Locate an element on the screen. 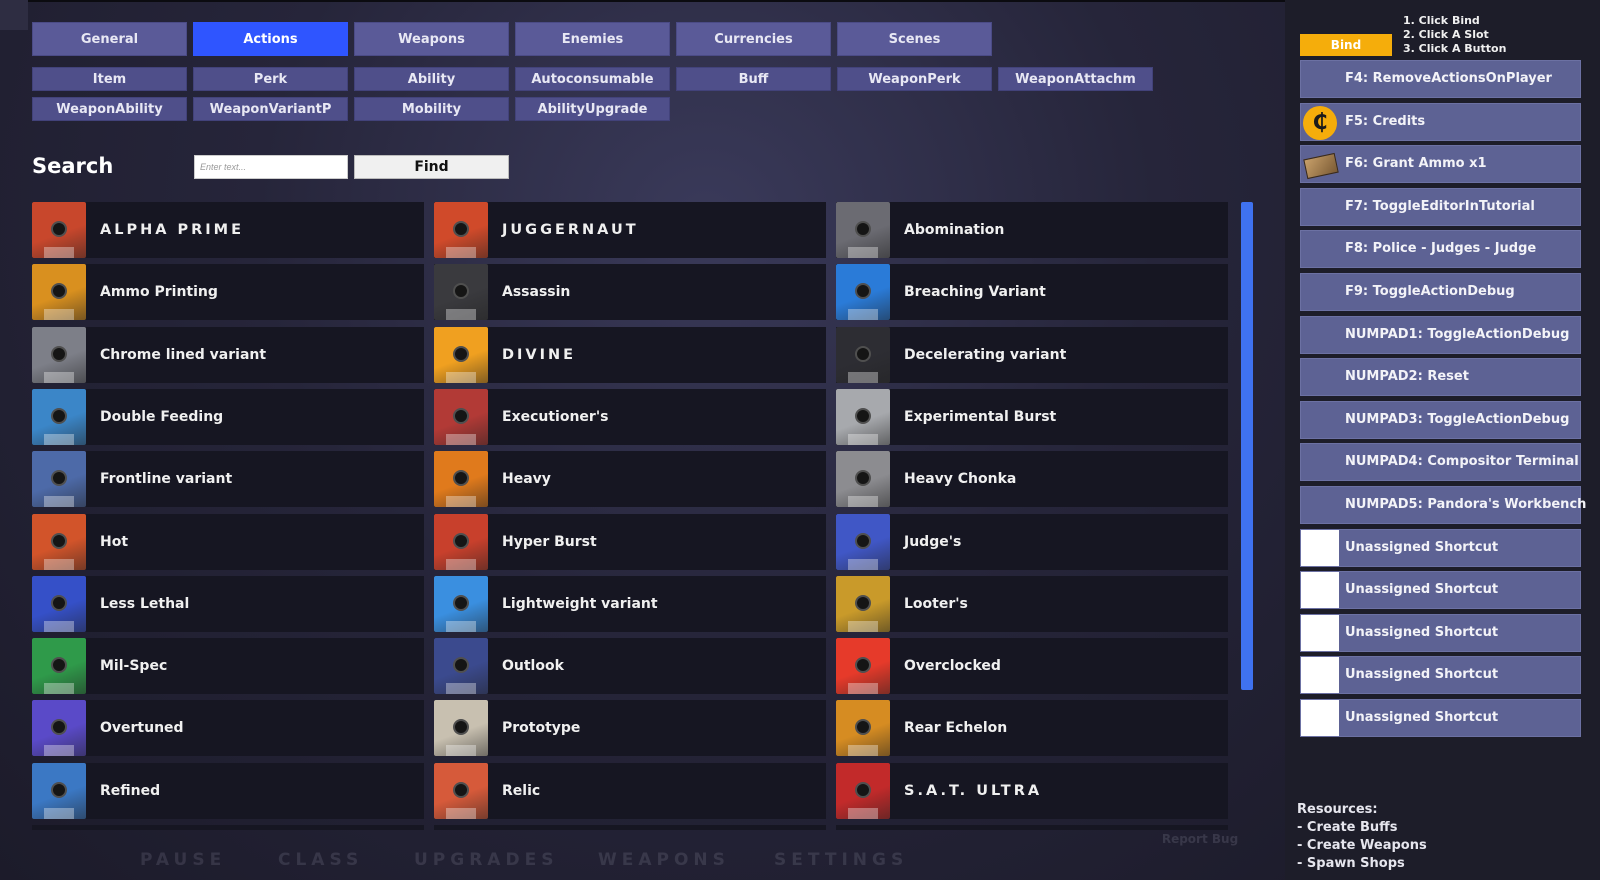  grid-item: Judge's is located at coordinates (1032, 541).